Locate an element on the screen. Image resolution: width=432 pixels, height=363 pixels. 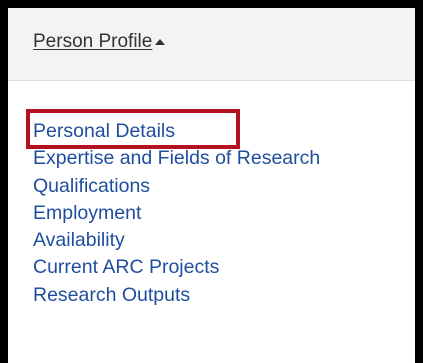
nav-link-personal-details: Personal Details is located at coordinates (176, 131).